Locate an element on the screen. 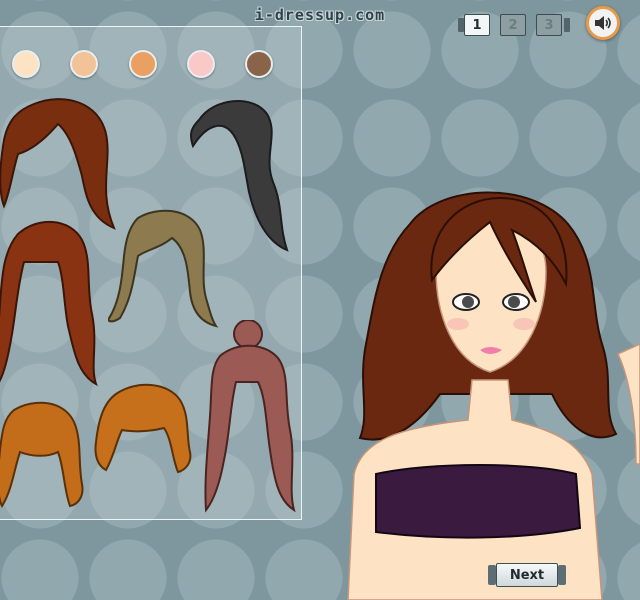 This screenshot has height=600, width=640. next-button-left-cap is located at coordinates (492, 575).